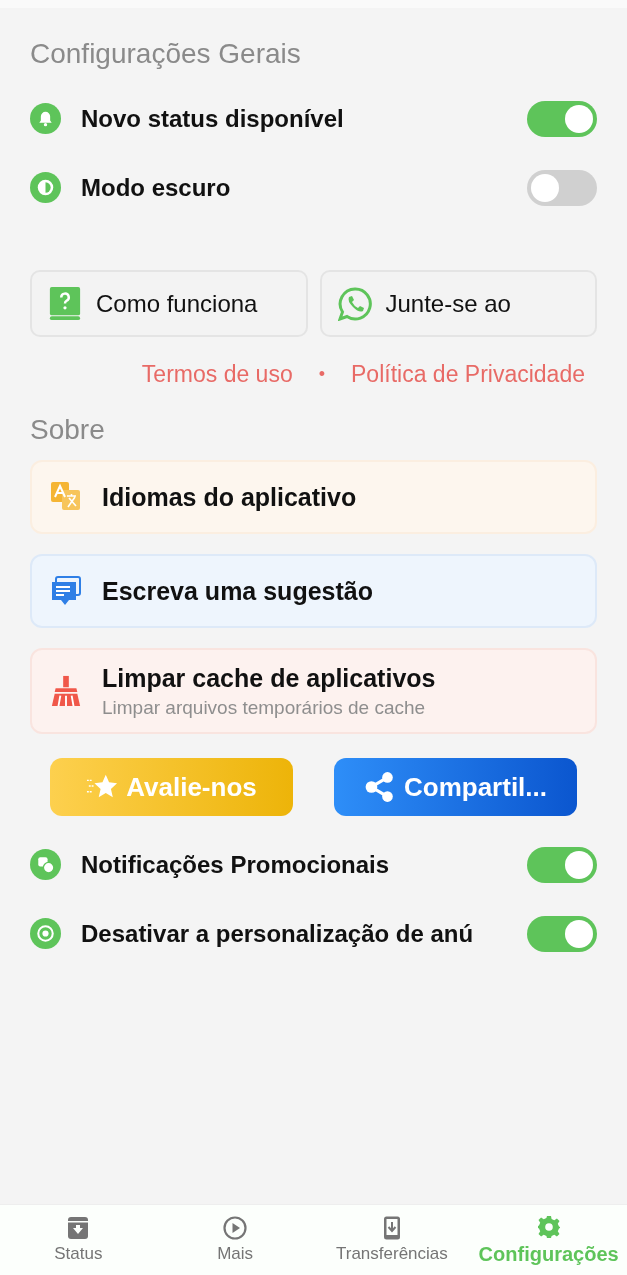 The width and height of the screenshot is (627, 1275). I want to click on settings-card: Idiomas do aplicativo, so click(313, 497).